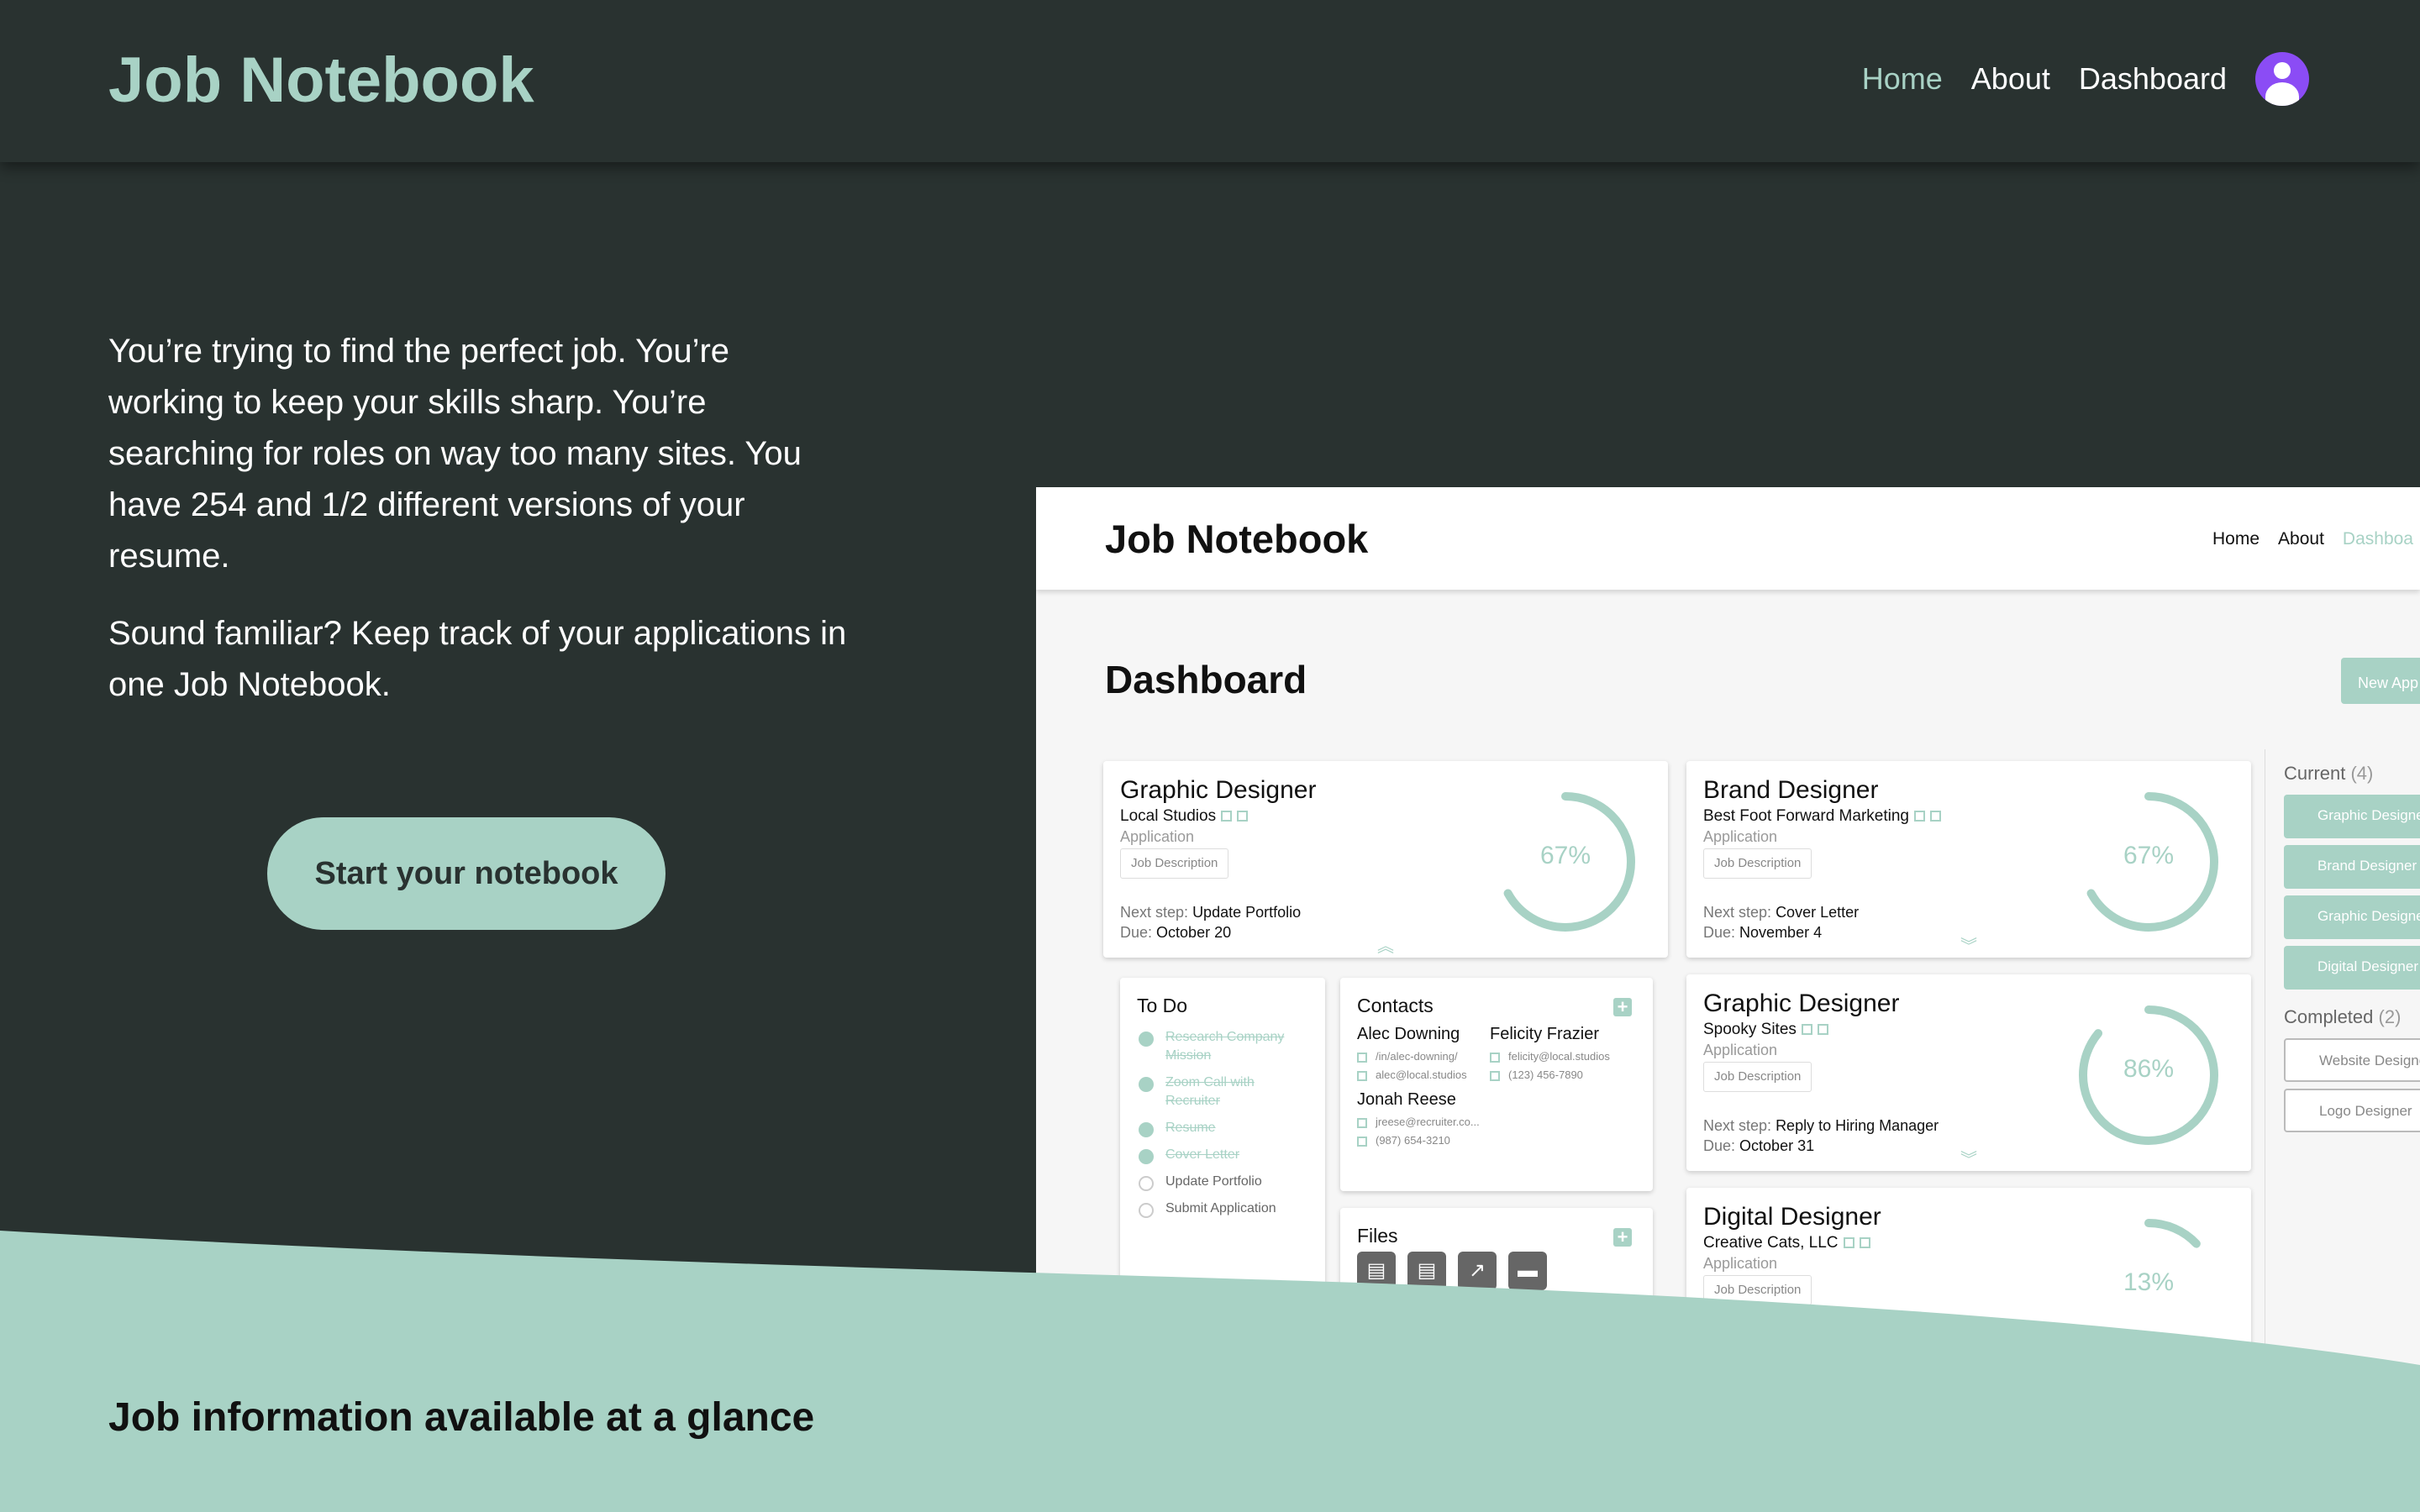  What do you see at coordinates (2010, 79) in the screenshot?
I see `nav-about-link: About` at bounding box center [2010, 79].